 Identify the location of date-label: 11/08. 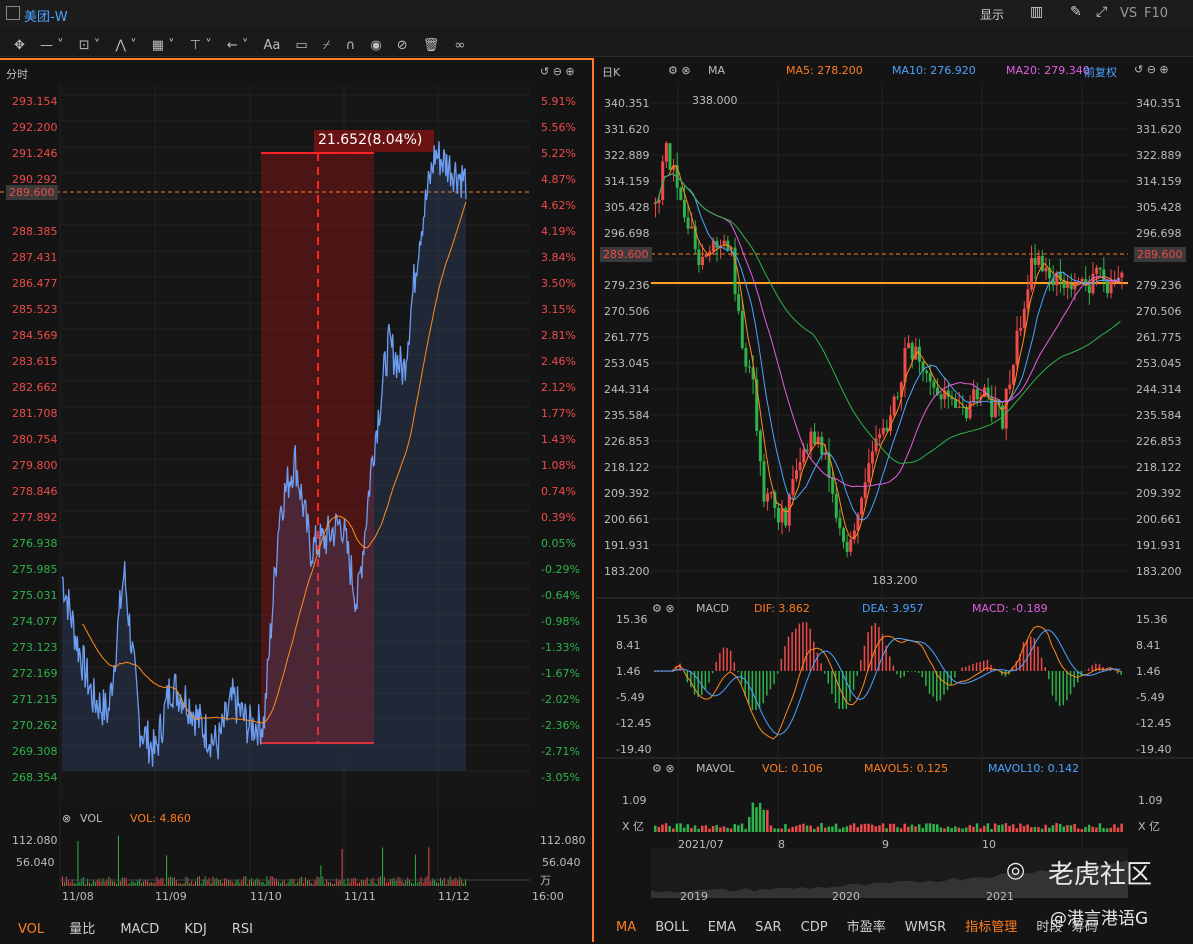
(78, 896).